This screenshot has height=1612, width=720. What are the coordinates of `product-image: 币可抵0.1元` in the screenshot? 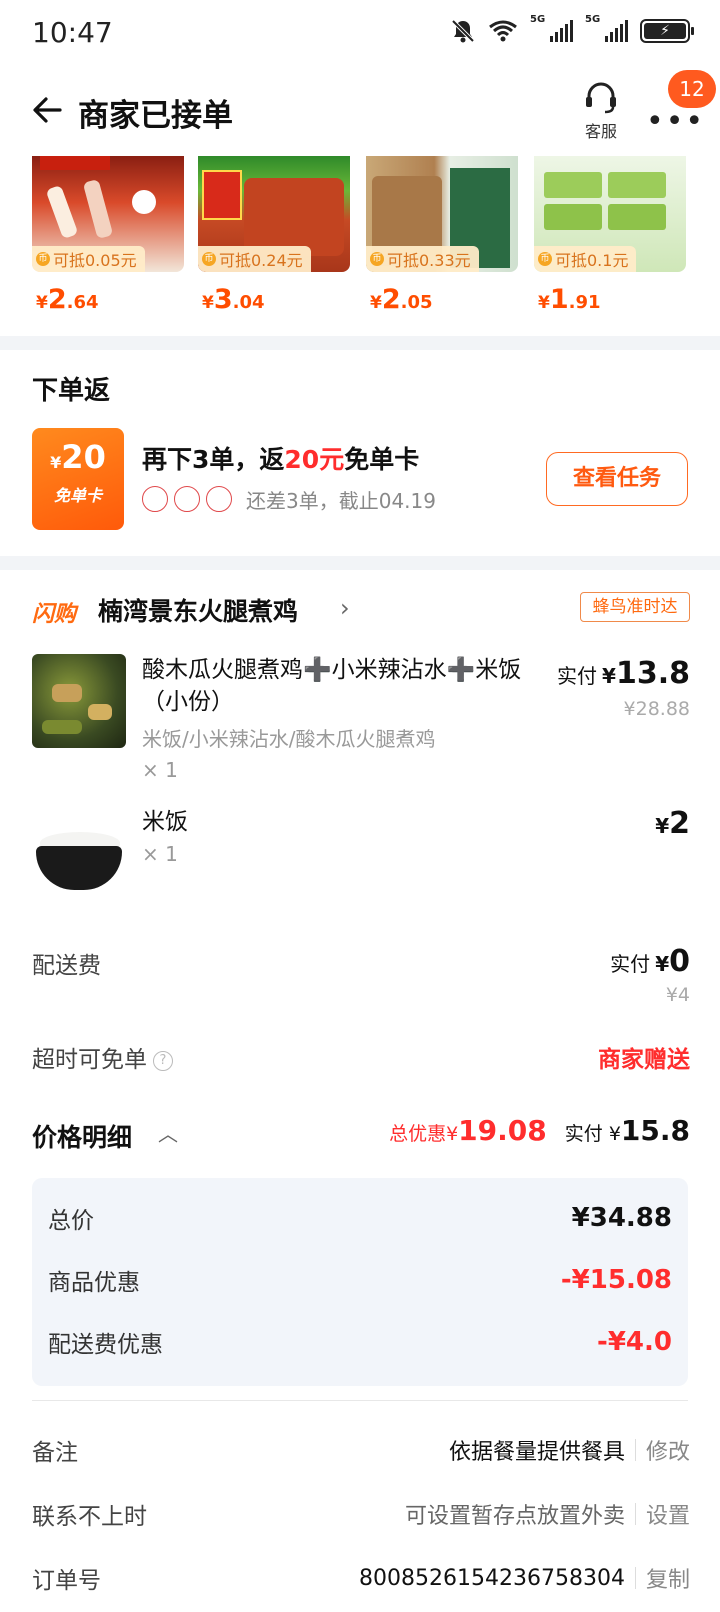 It's located at (610, 214).